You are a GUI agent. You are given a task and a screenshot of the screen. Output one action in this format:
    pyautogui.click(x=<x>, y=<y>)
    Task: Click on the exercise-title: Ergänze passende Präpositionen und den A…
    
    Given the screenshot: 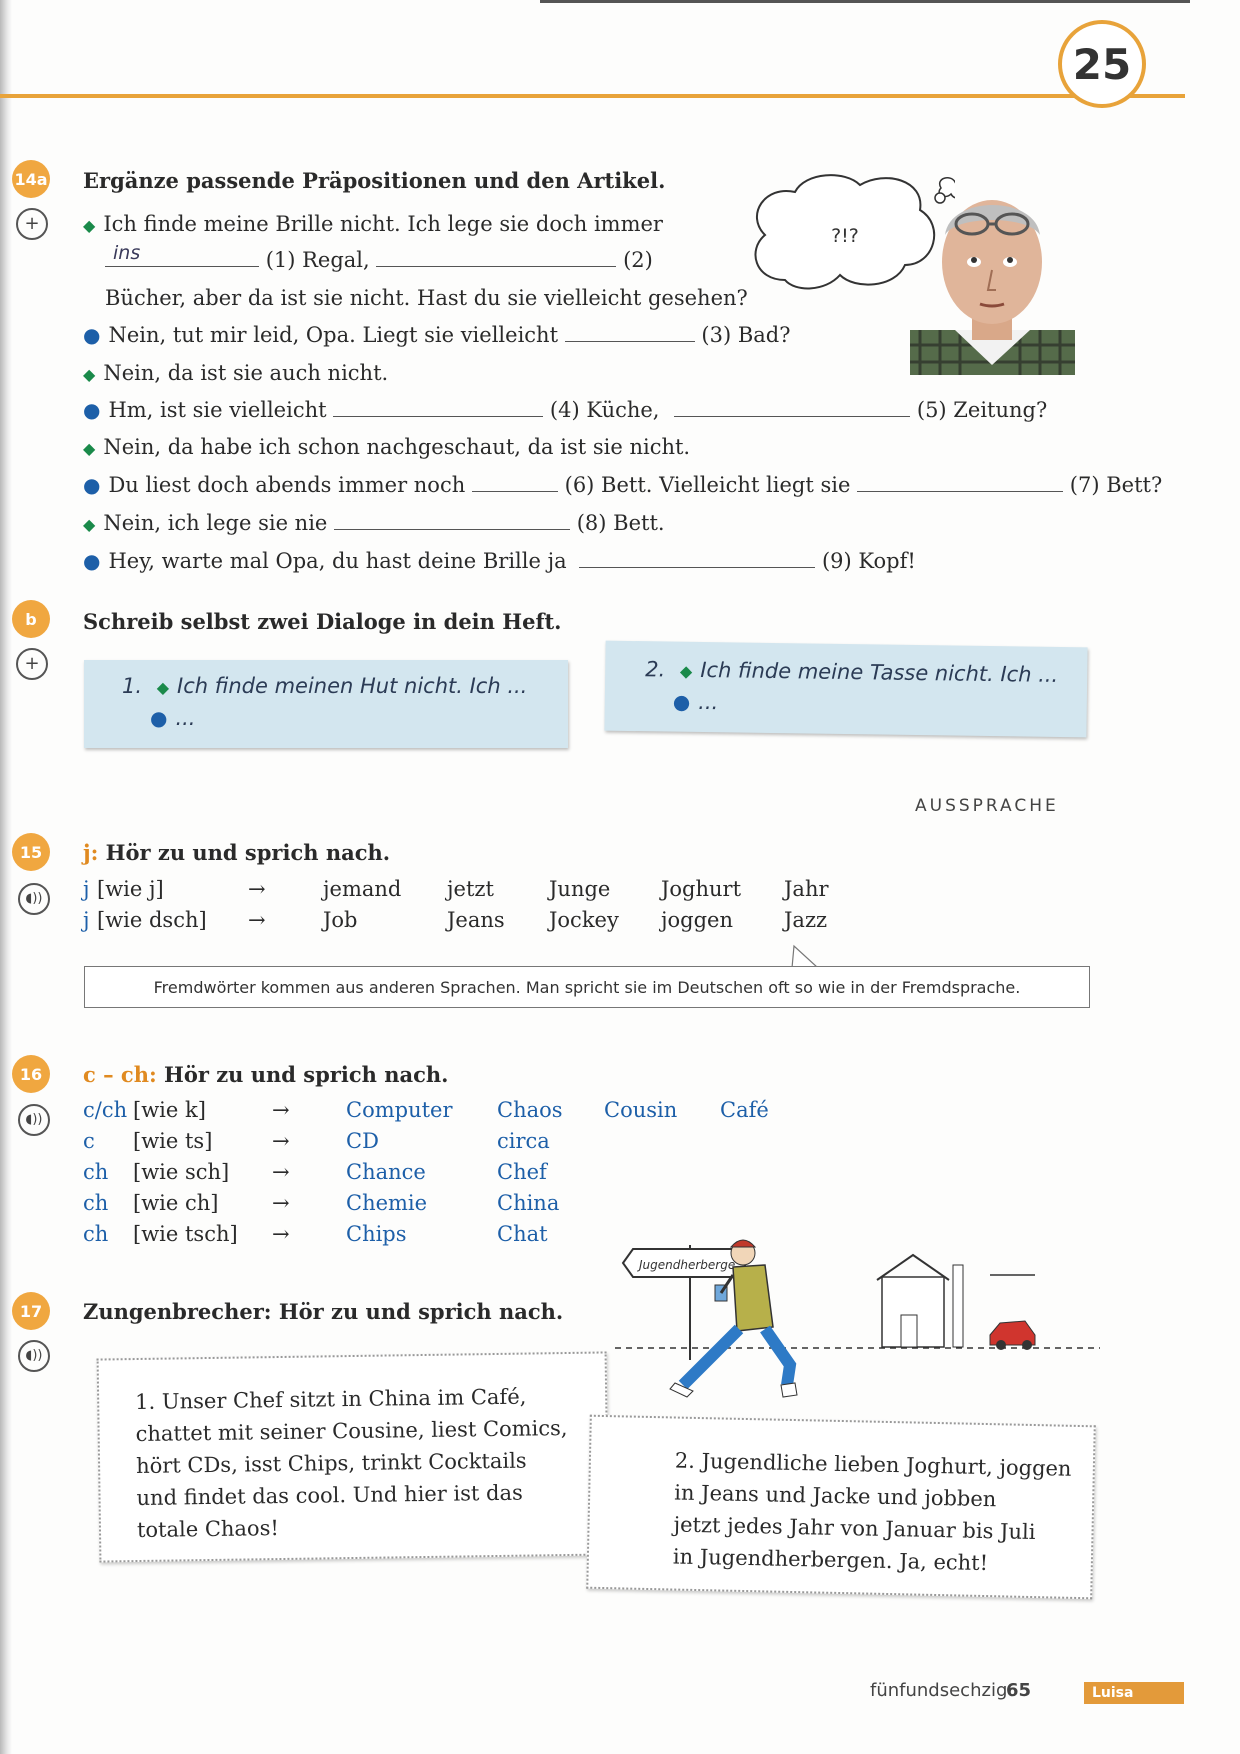 What is the action you would take?
    pyautogui.click(x=374, y=180)
    